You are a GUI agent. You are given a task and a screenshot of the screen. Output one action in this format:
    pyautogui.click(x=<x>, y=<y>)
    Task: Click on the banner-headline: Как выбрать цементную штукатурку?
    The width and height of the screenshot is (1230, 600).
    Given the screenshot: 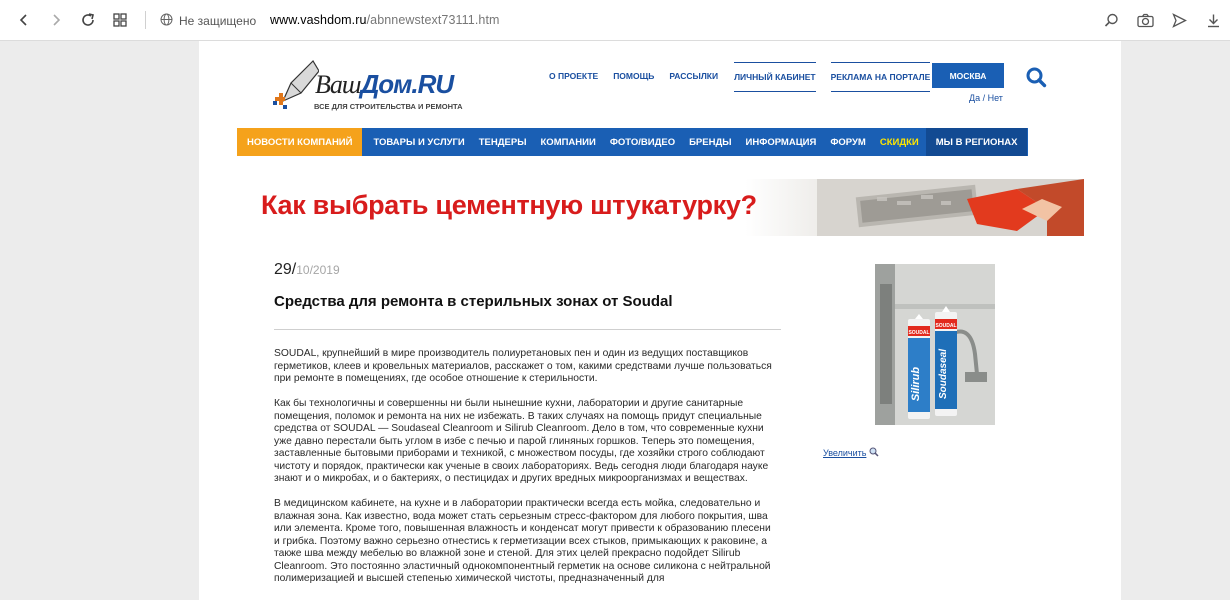 What is the action you would take?
    pyautogui.click(x=509, y=205)
    